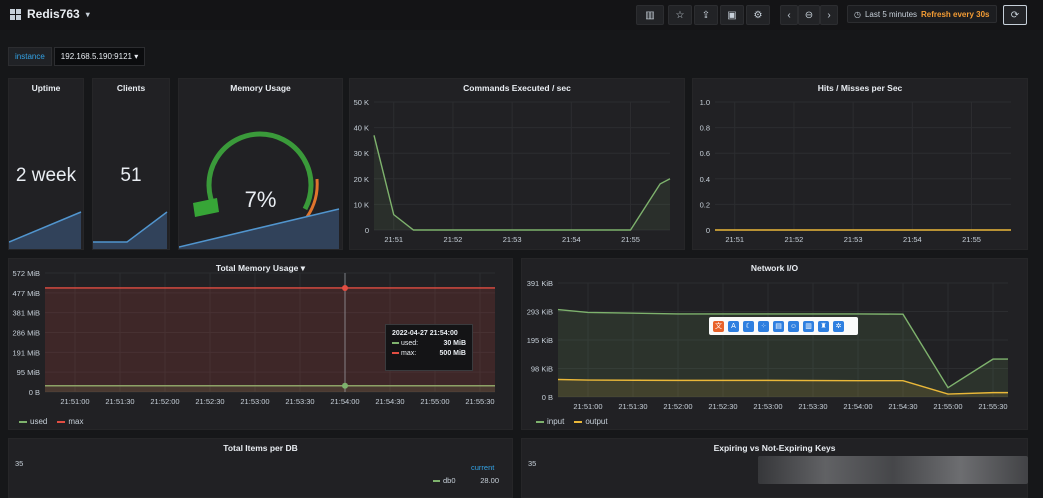  Describe the element at coordinates (96, 56) in the screenshot. I see `instance-value: 192.168.5.190:9121` at that location.